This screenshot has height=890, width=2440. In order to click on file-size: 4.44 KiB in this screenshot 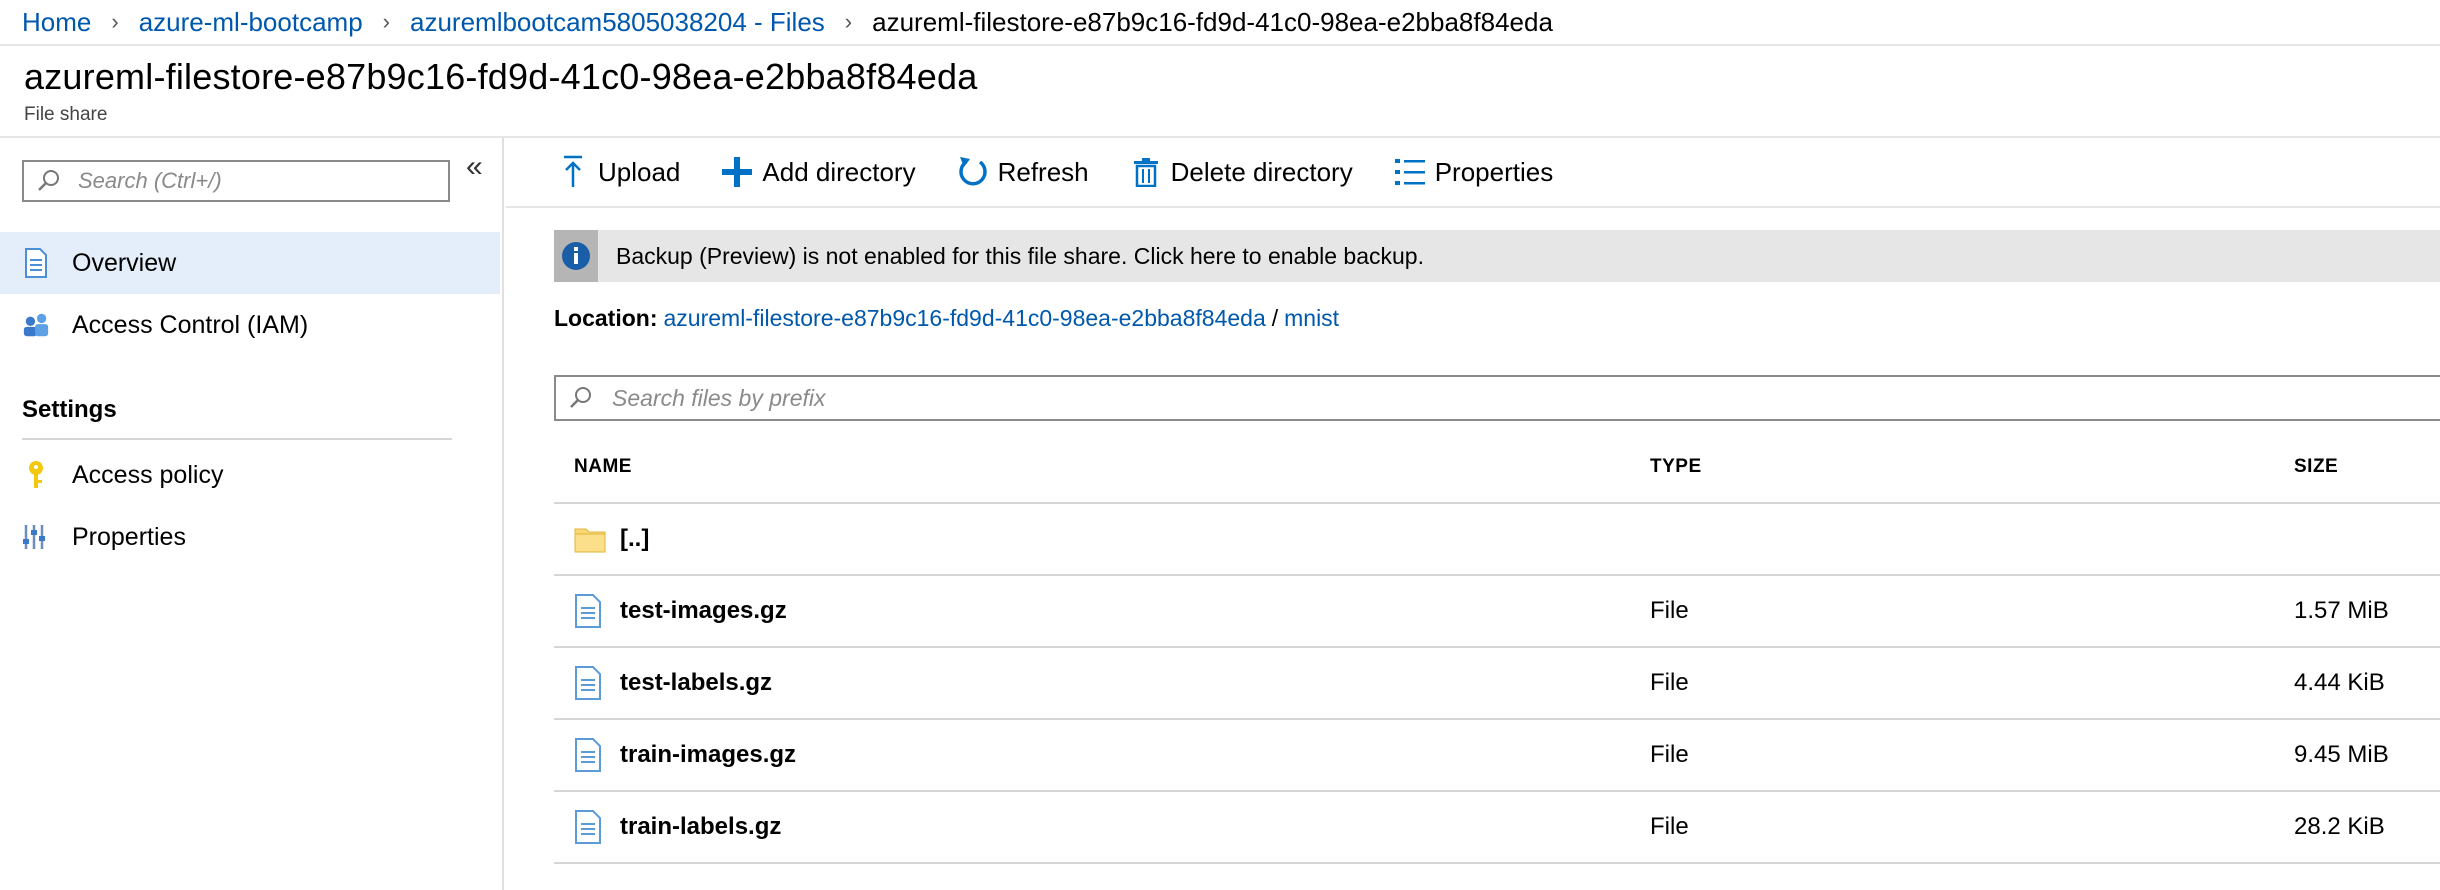, I will do `click(2339, 682)`.